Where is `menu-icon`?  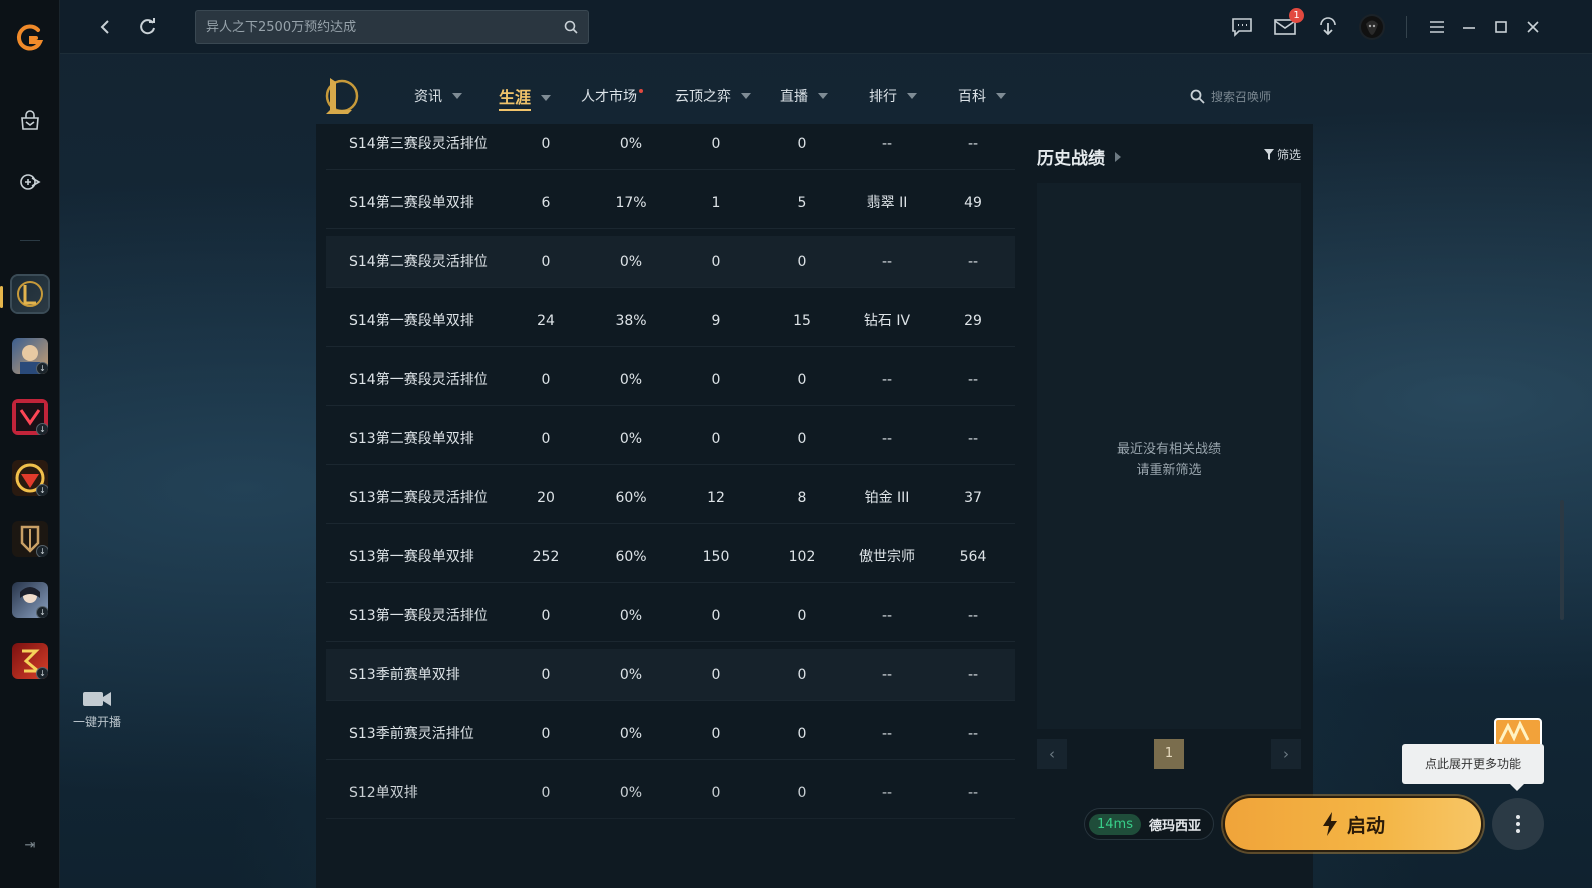
menu-icon is located at coordinates (1437, 27).